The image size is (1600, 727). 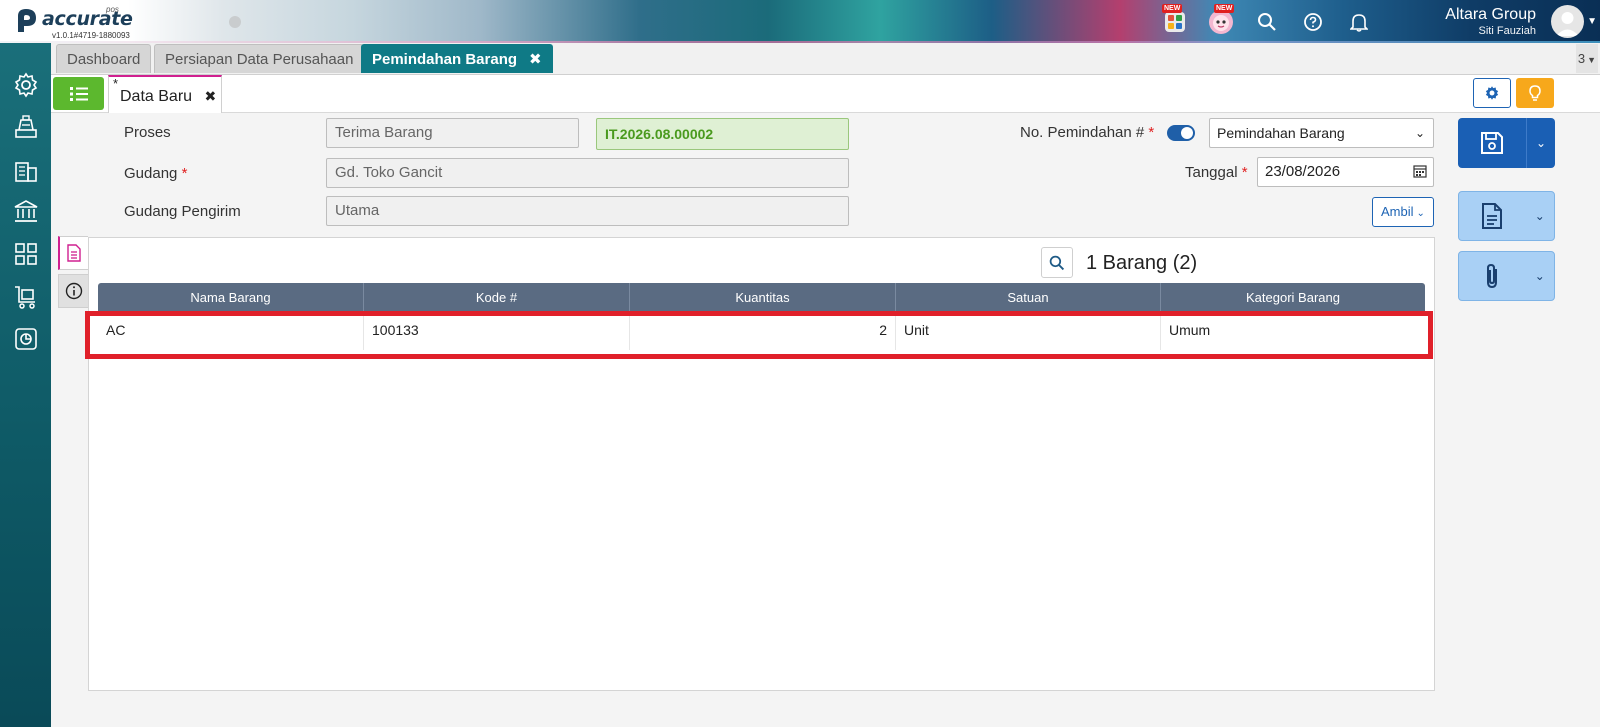 What do you see at coordinates (25, 385) in the screenshot?
I see `sidebar` at bounding box center [25, 385].